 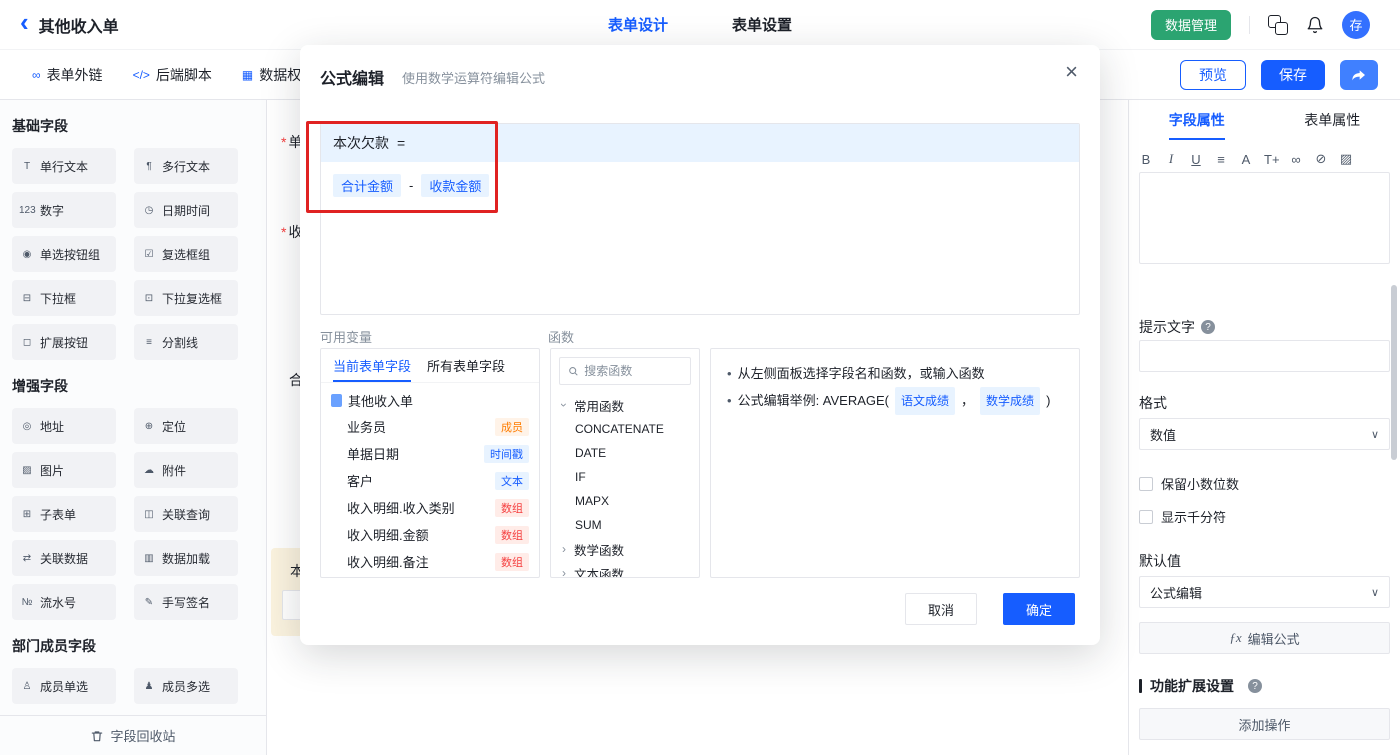 I want to click on italic-icon: I, so click(x=1171, y=159).